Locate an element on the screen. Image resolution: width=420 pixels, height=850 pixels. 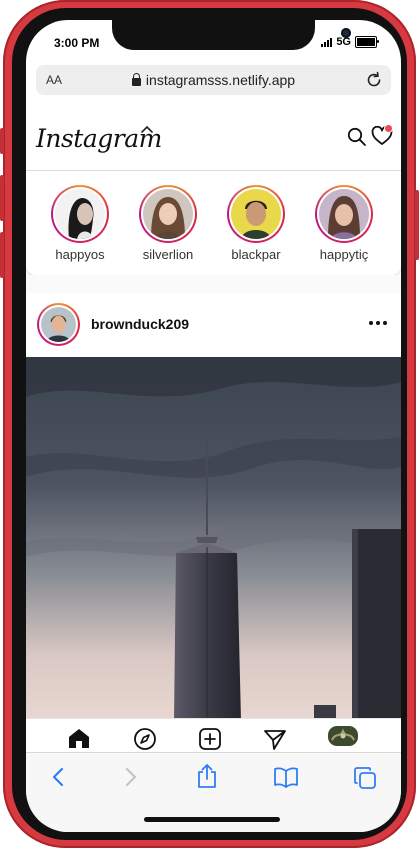
url-text: instagramsss.netlify.app is located at coordinates (220, 80).